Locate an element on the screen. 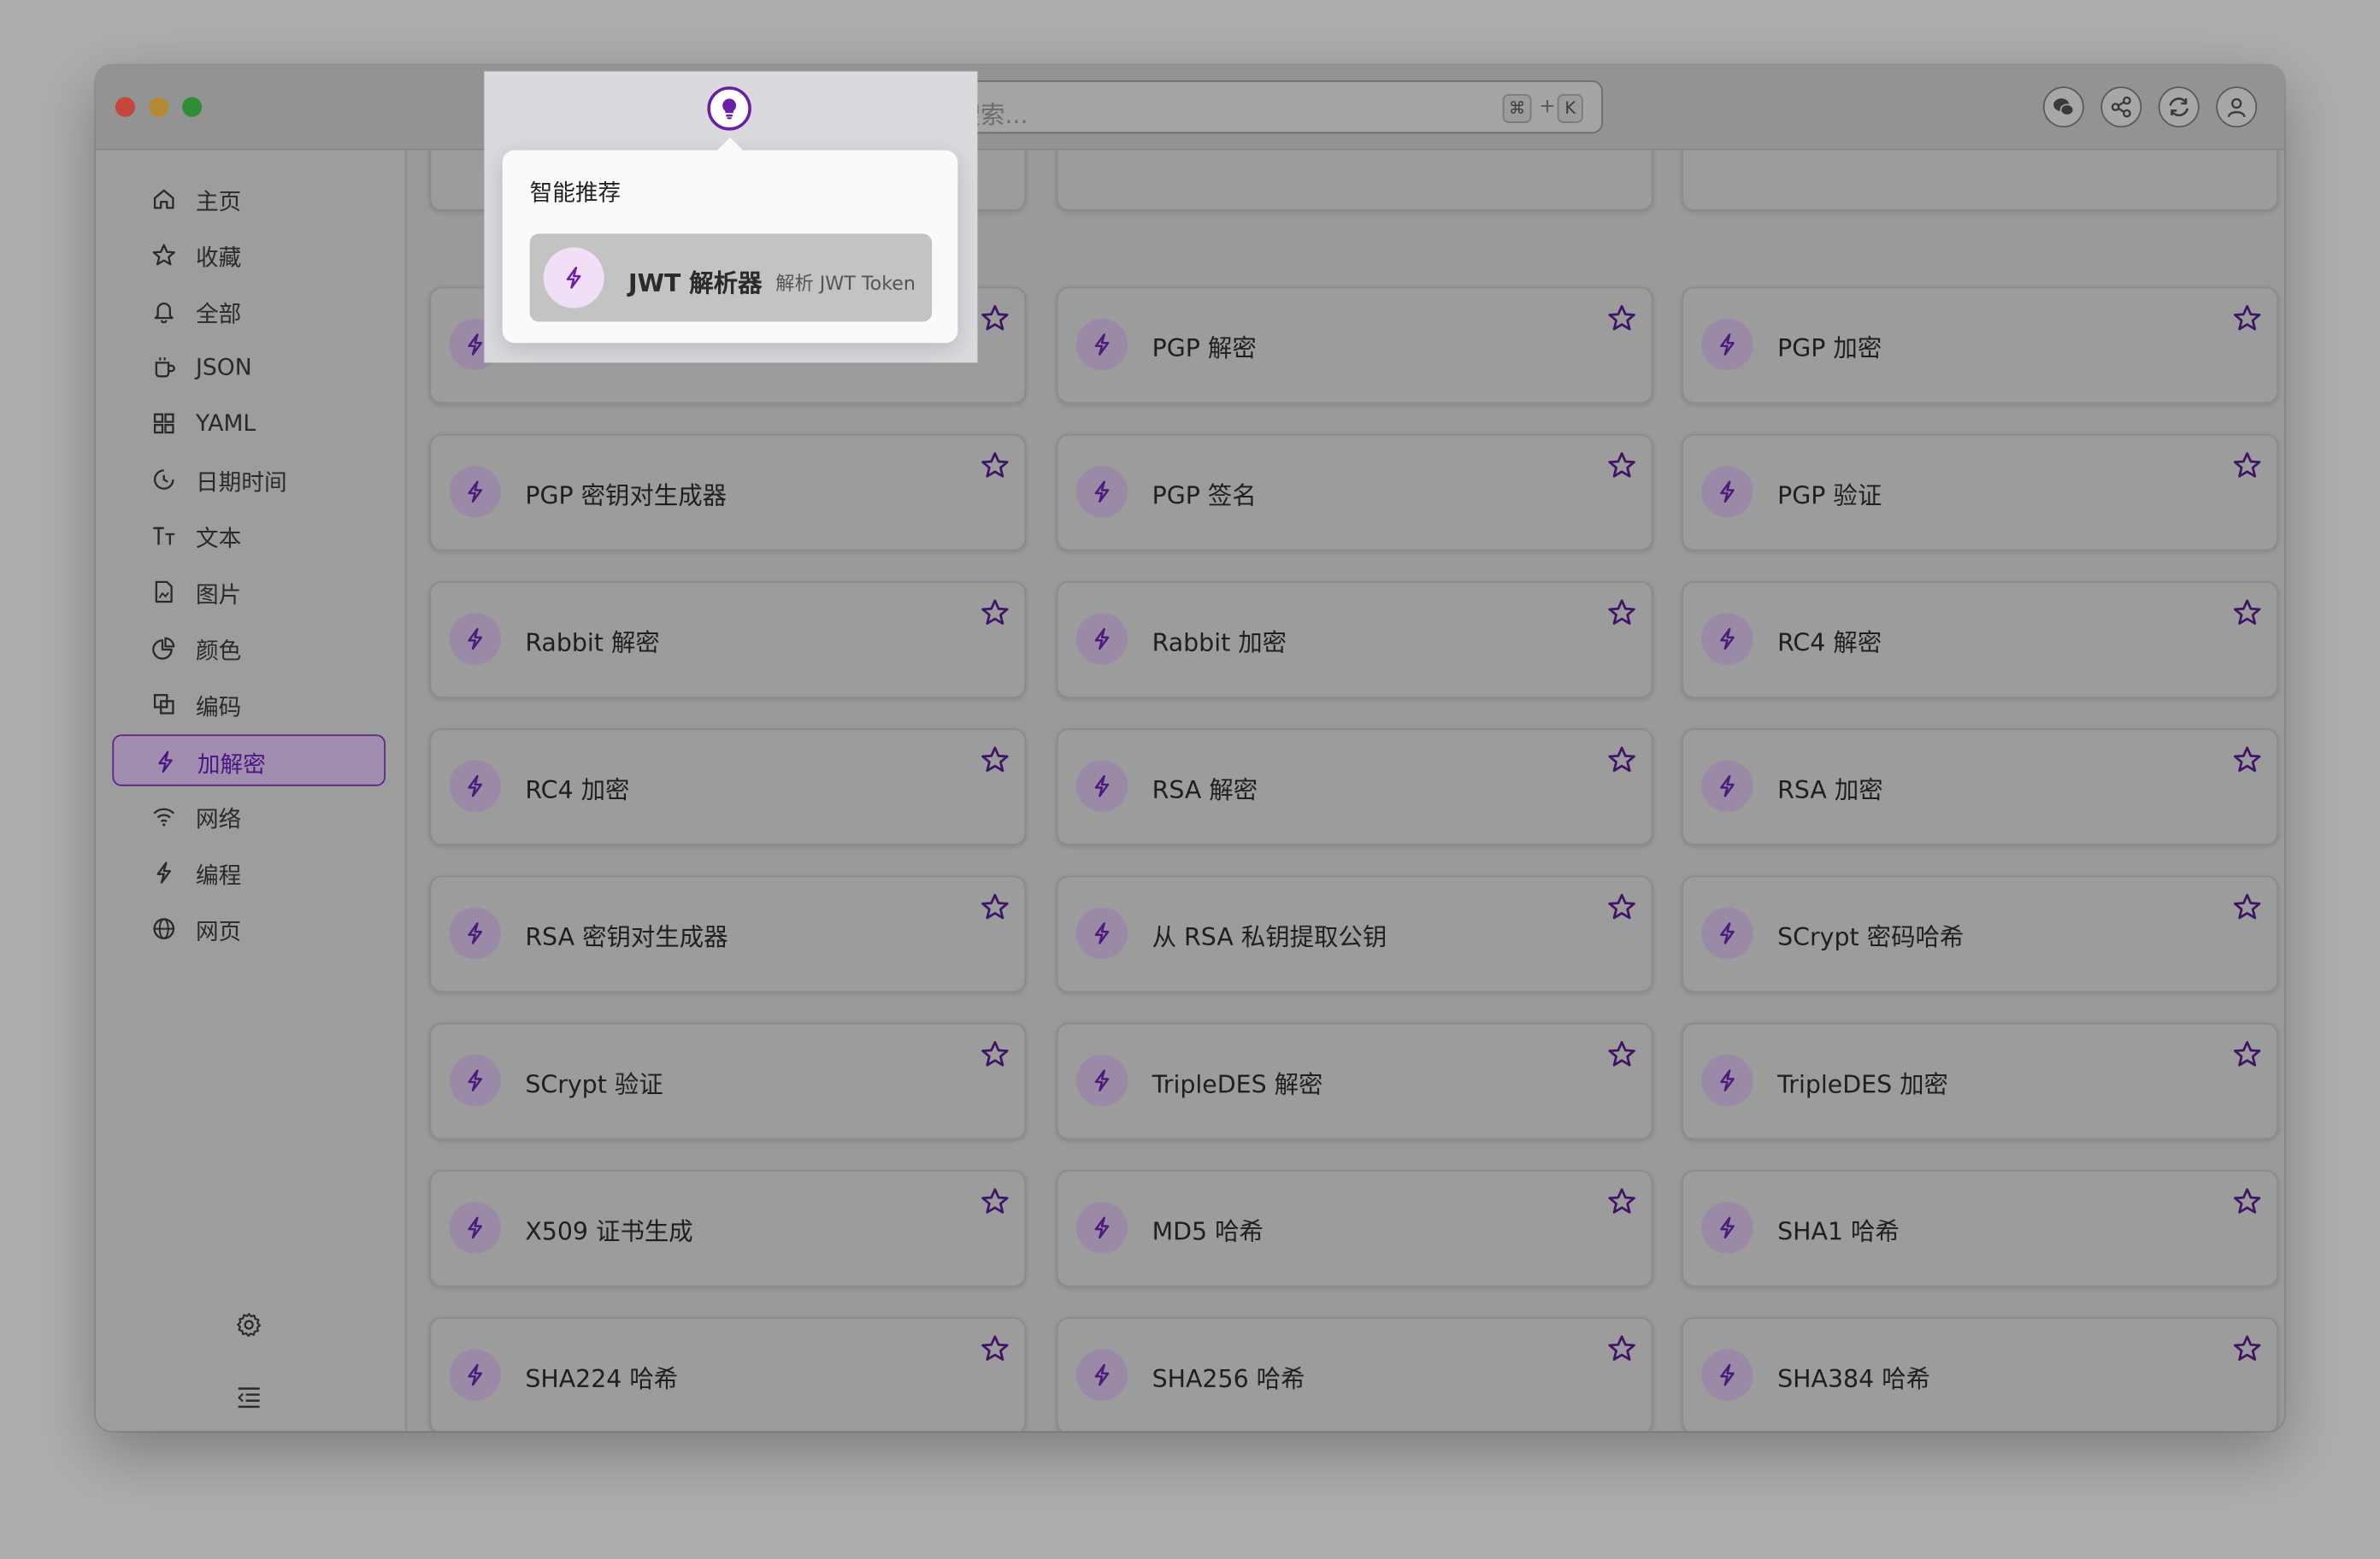 This screenshot has width=2380, height=1559. tool-card: Rabbit 解密 is located at coordinates (728, 639).